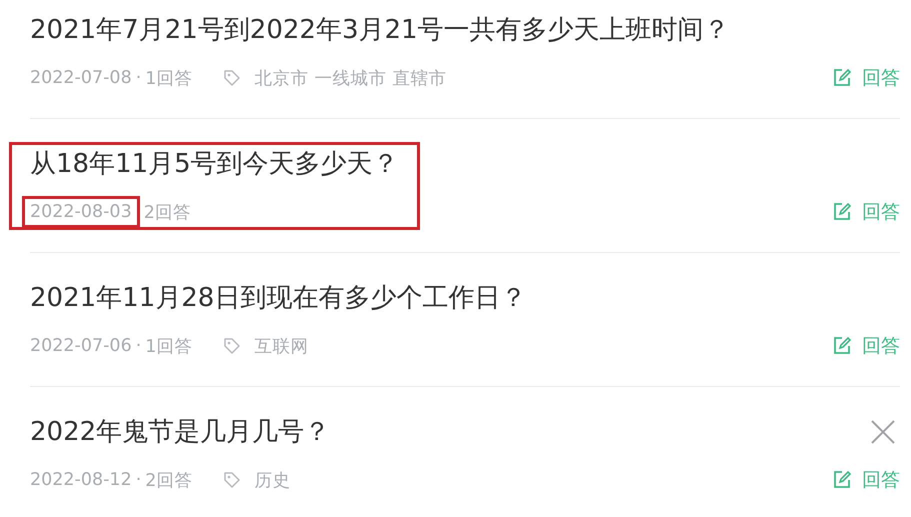 This screenshot has height=517, width=911. I want to click on tag-link: 互联网, so click(281, 346).